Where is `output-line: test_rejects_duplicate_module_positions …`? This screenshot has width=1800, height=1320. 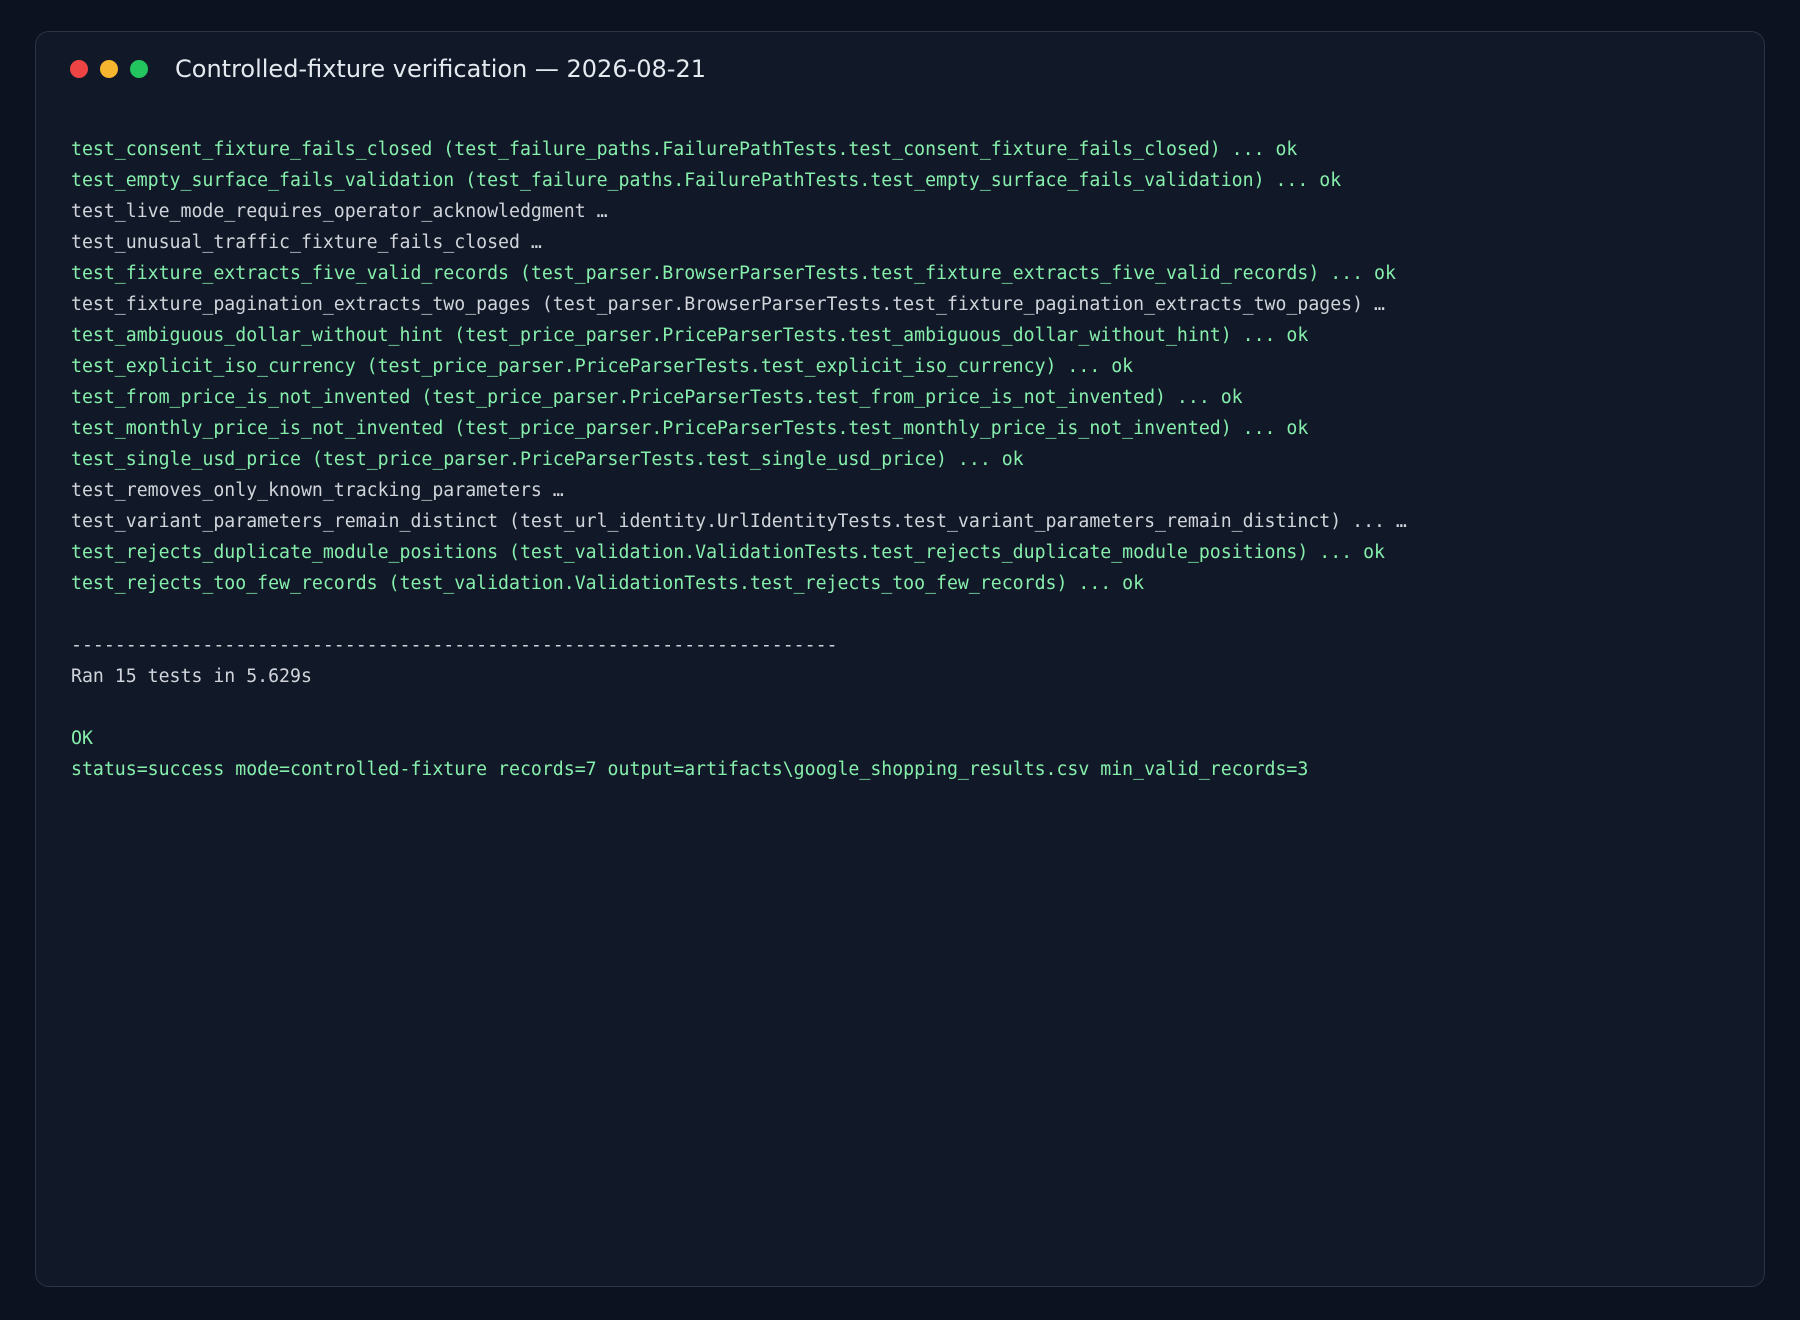 output-line: test_rejects_duplicate_module_positions … is located at coordinates (728, 552).